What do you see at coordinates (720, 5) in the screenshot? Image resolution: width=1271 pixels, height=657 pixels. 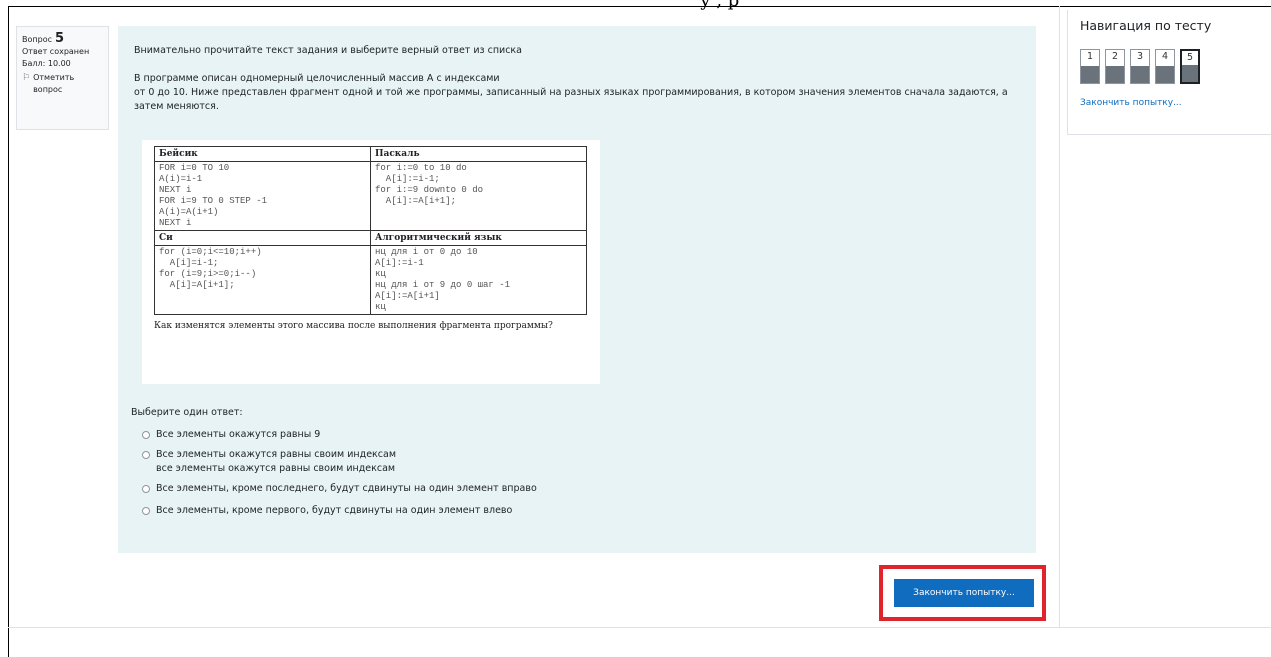 I see `page-cut-text: у , р` at bounding box center [720, 5].